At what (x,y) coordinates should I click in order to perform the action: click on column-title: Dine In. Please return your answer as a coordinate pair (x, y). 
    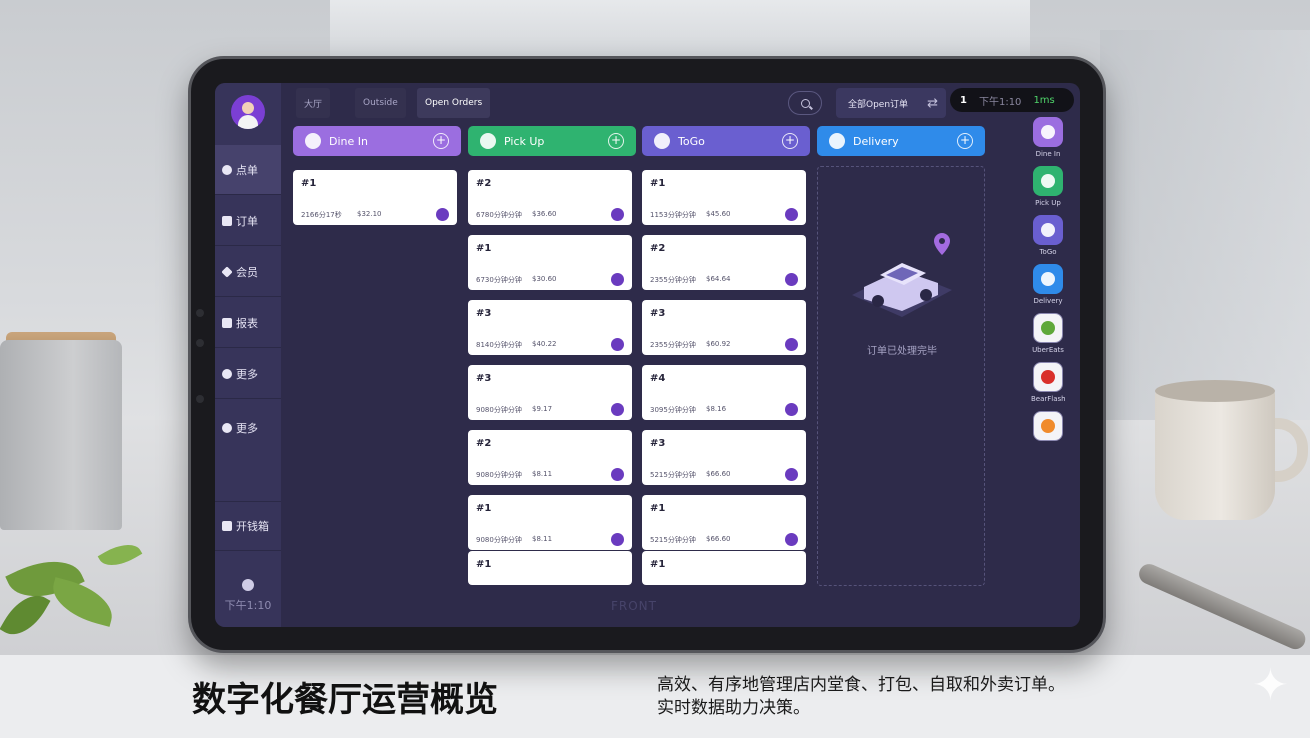
    Looking at the image, I should click on (348, 141).